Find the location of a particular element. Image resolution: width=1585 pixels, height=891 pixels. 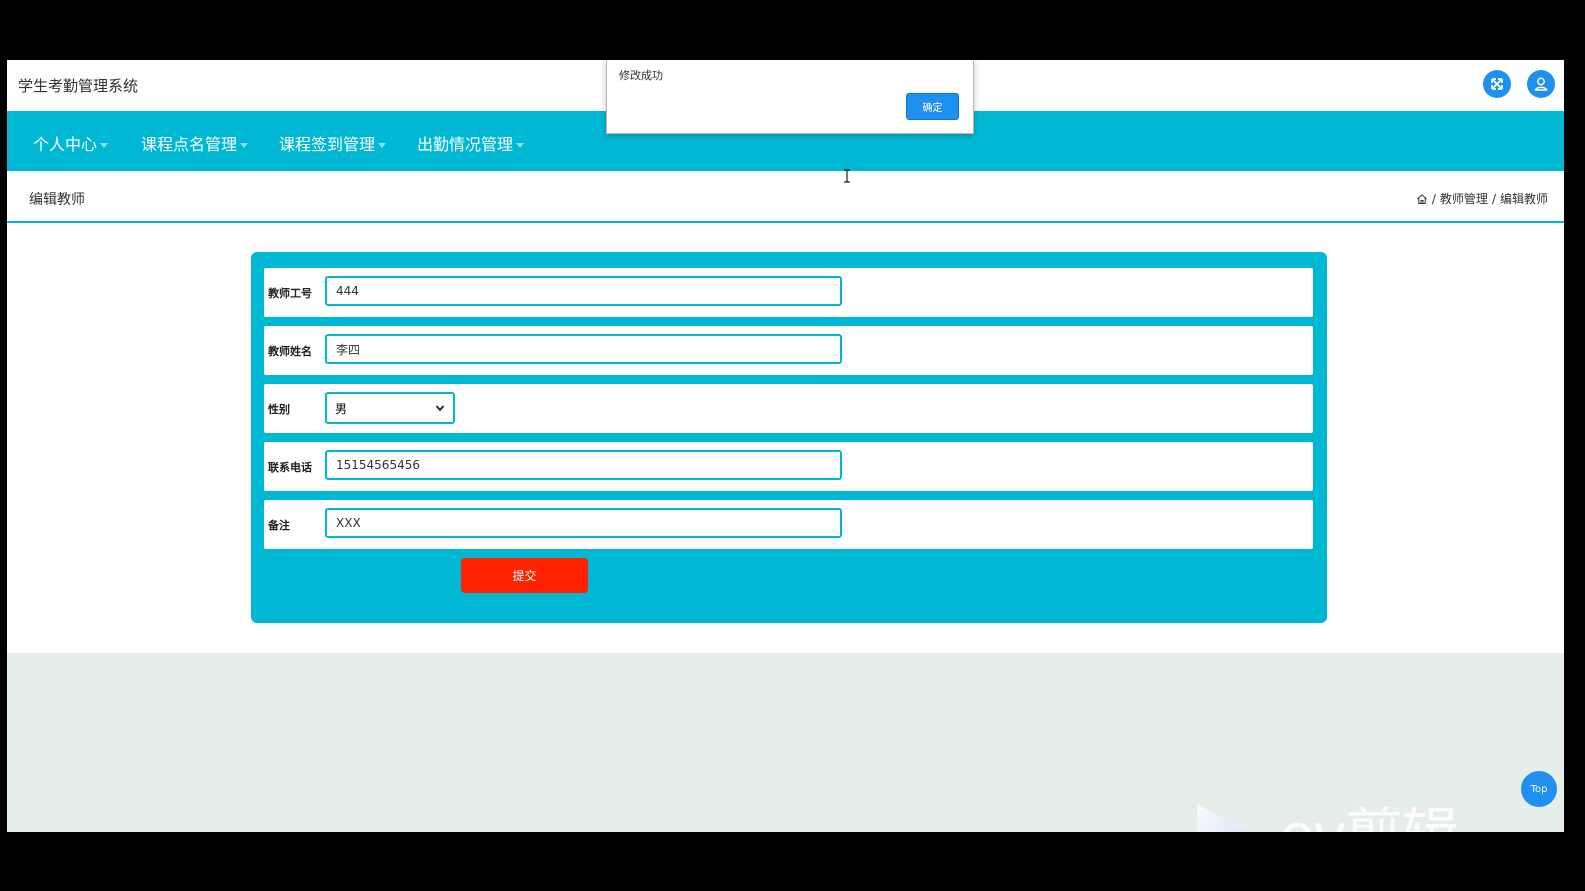

nav-item-label: 课程点名管理 is located at coordinates (189, 144).